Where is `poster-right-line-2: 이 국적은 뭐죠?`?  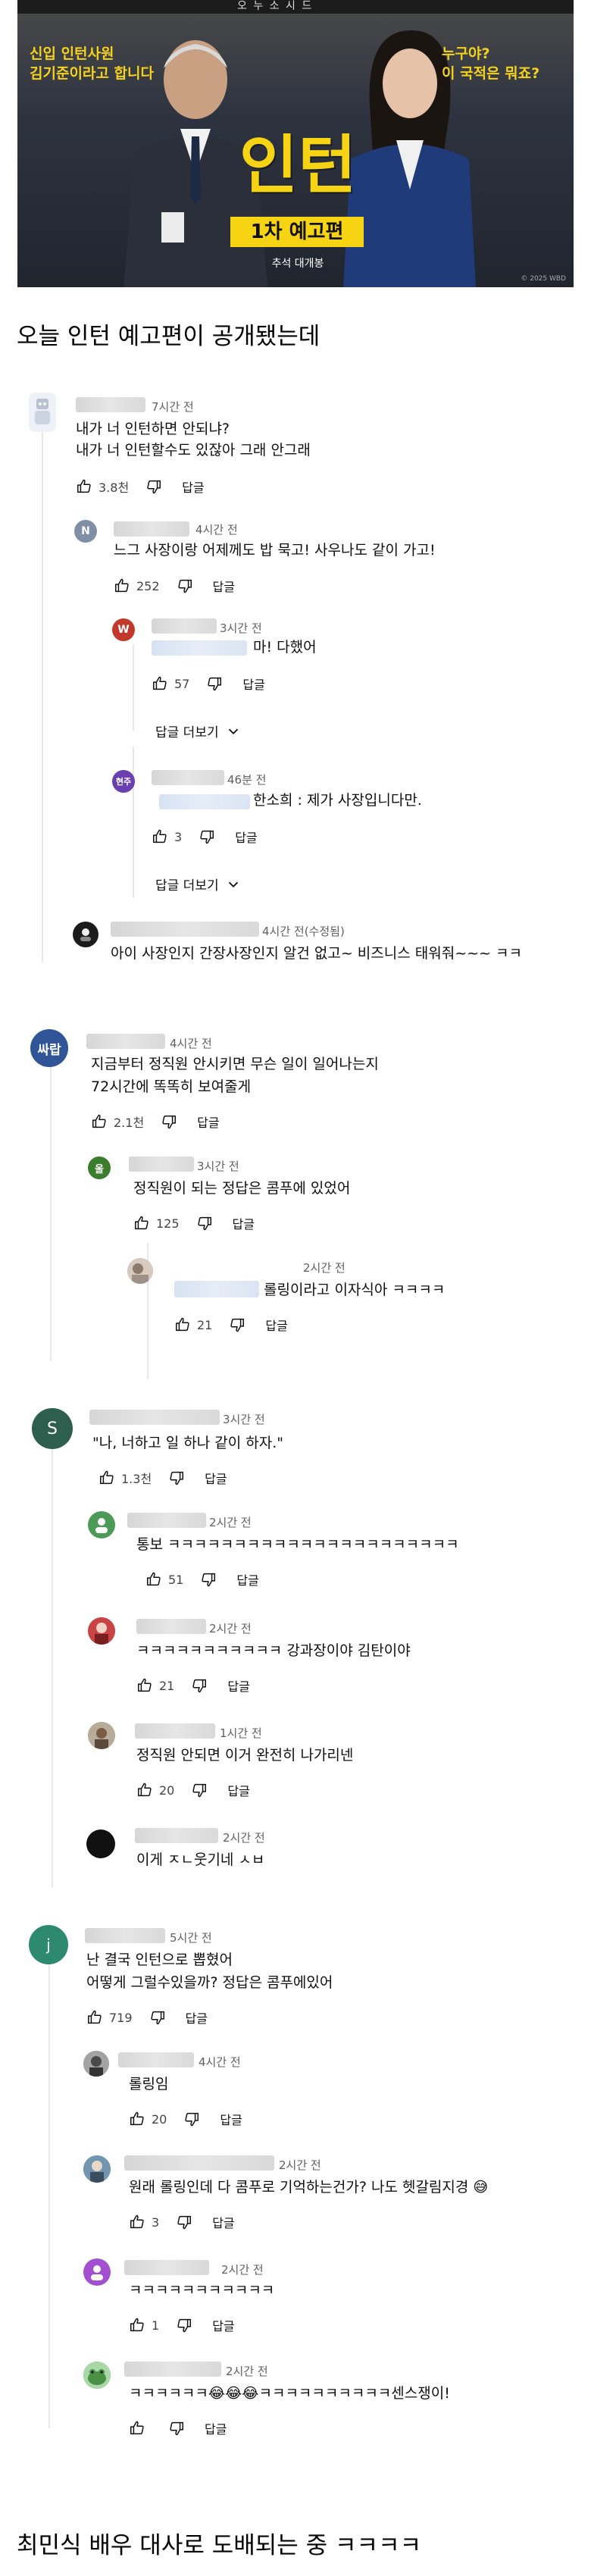
poster-right-line-2: 이 국적은 뭐죠? is located at coordinates (491, 73).